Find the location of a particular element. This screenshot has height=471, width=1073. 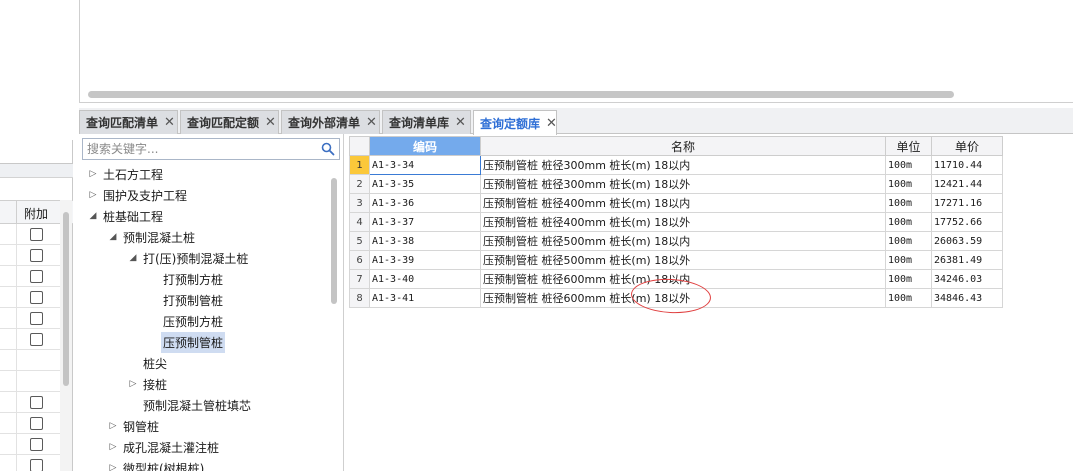

name-cell: 压预制管桩 桩径500mm 桩长(m) 18以内 is located at coordinates (683, 241).